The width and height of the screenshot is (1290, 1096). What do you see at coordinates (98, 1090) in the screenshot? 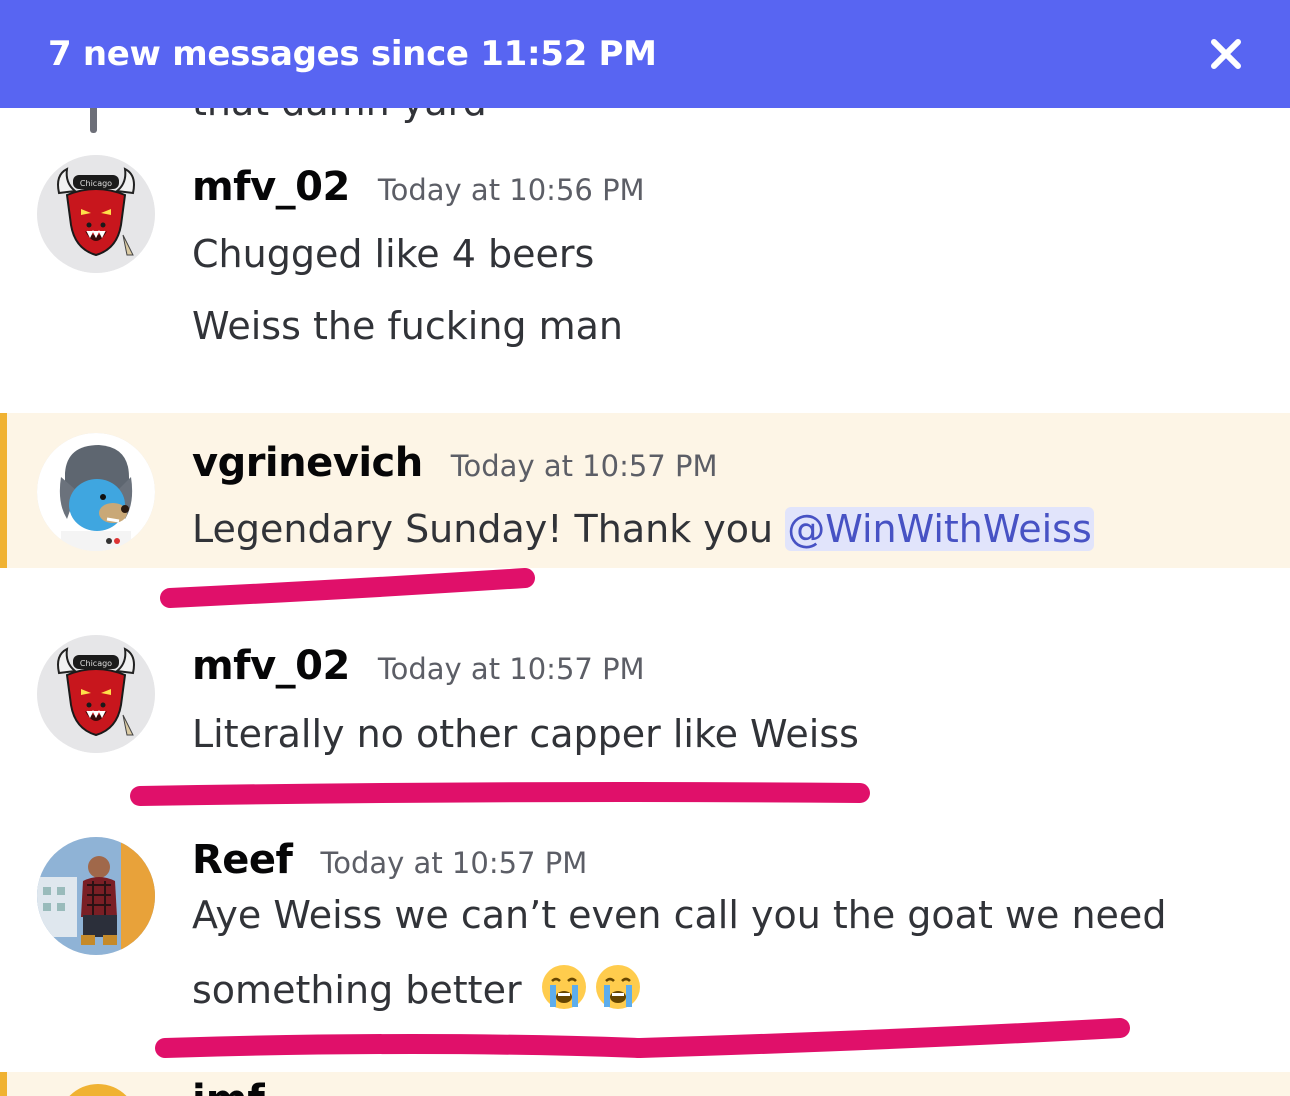
I see `avatar` at bounding box center [98, 1090].